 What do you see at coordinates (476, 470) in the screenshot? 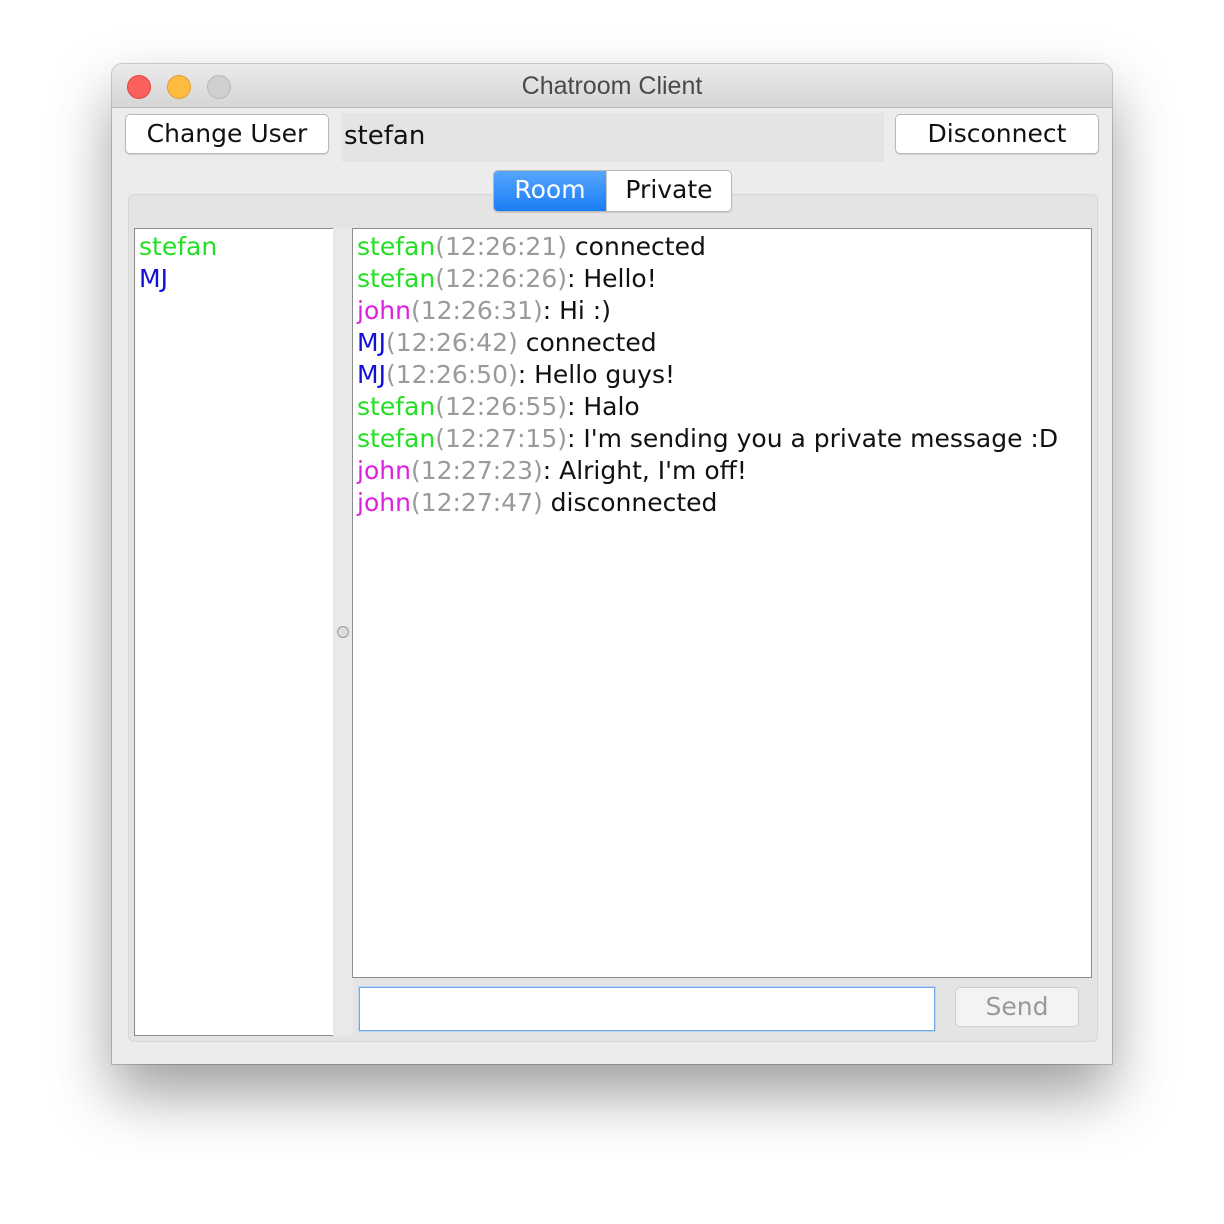
I see `message-timestamp: (12:27:23)` at bounding box center [476, 470].